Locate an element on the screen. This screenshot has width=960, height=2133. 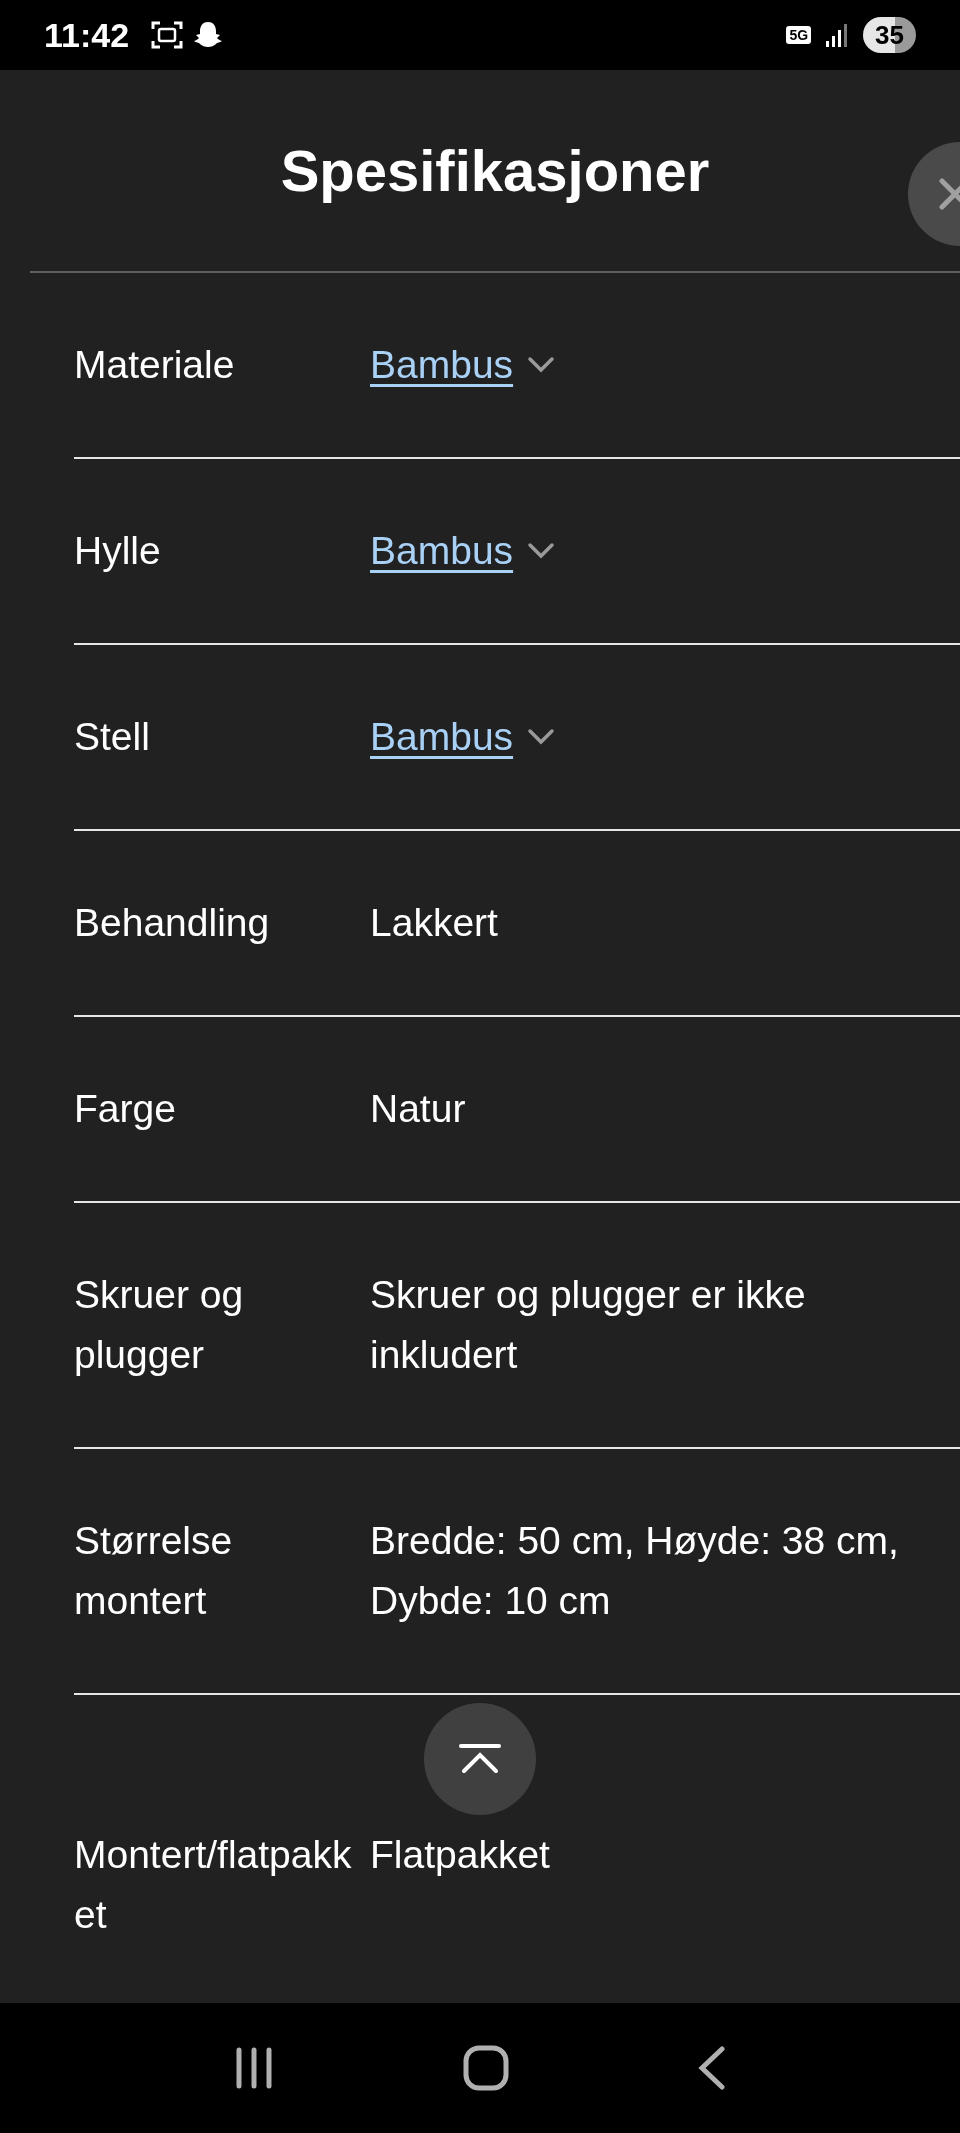
spec-value: Natur is located at coordinates (418, 1109).